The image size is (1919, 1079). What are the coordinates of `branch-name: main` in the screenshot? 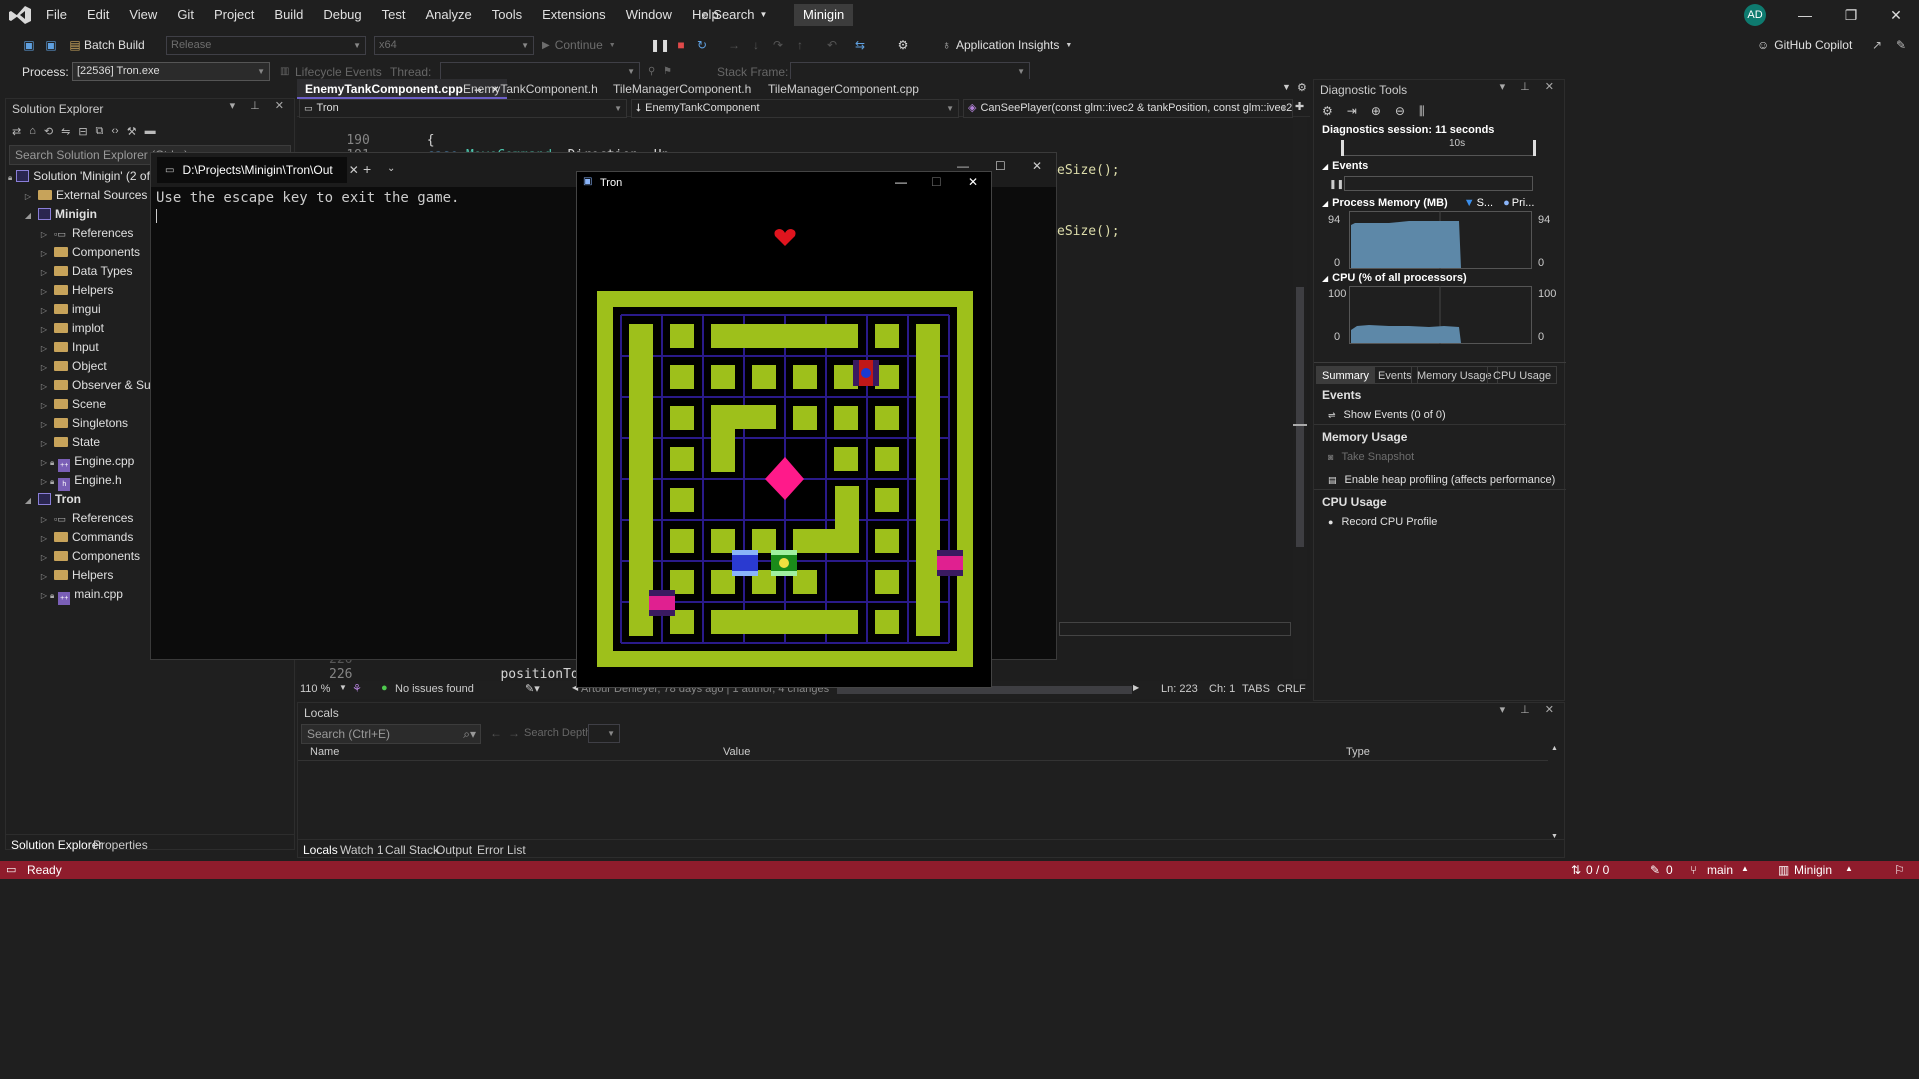 It's located at (1720, 870).